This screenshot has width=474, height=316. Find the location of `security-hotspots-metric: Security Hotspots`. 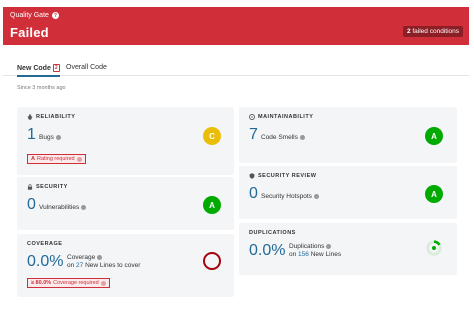

security-hotspots-metric: Security Hotspots is located at coordinates (290, 196).